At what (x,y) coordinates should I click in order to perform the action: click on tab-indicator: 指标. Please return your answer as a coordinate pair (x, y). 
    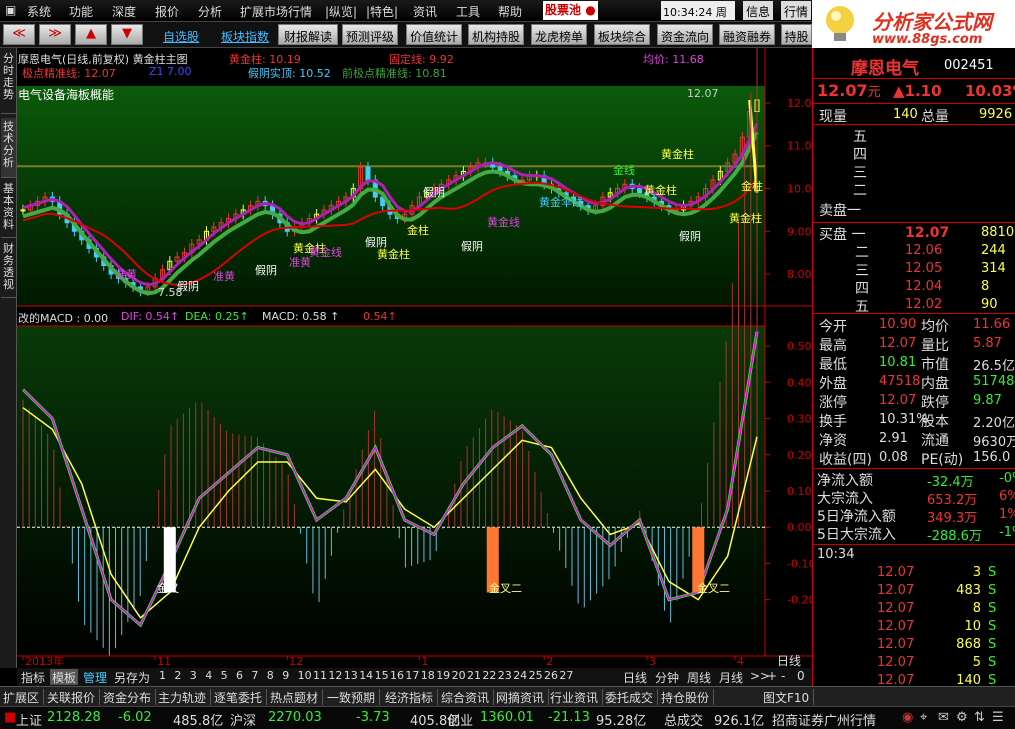
    Looking at the image, I should click on (33, 677).